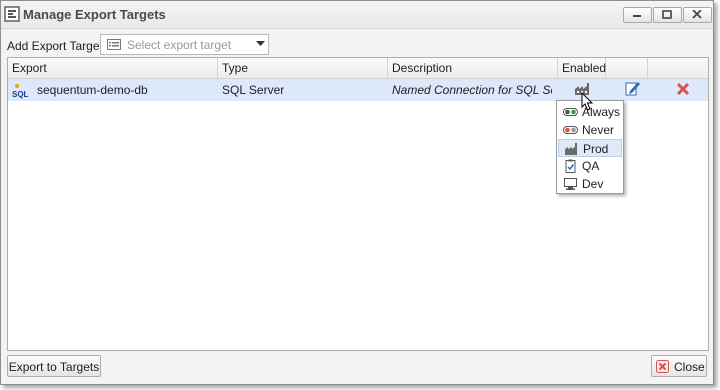 Image resolution: width=720 pixels, height=390 pixels. I want to click on export-to-targets-button: Export to Targets, so click(54, 366).